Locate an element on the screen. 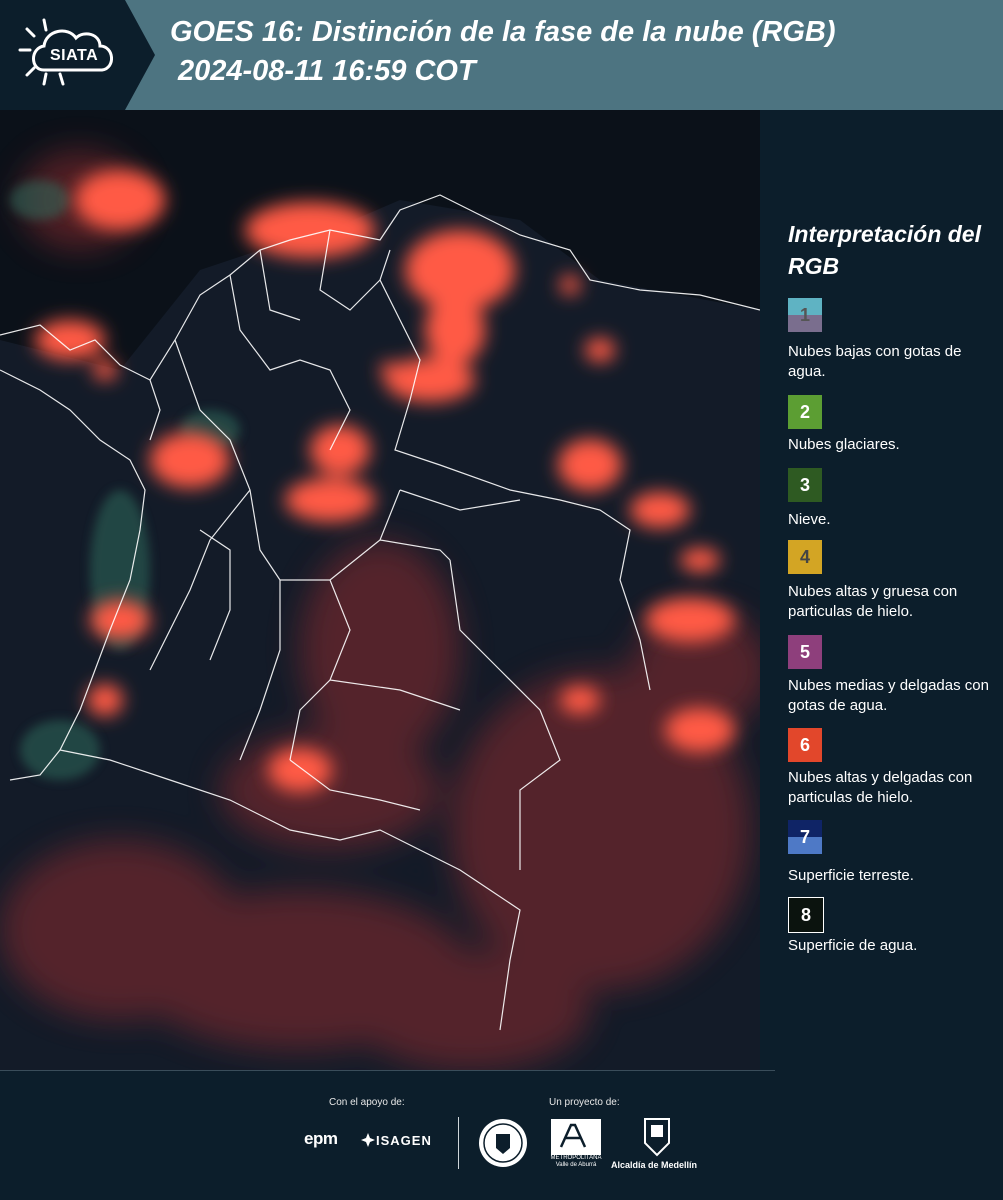  area-metropolitana-logo-icon is located at coordinates (576, 1137).